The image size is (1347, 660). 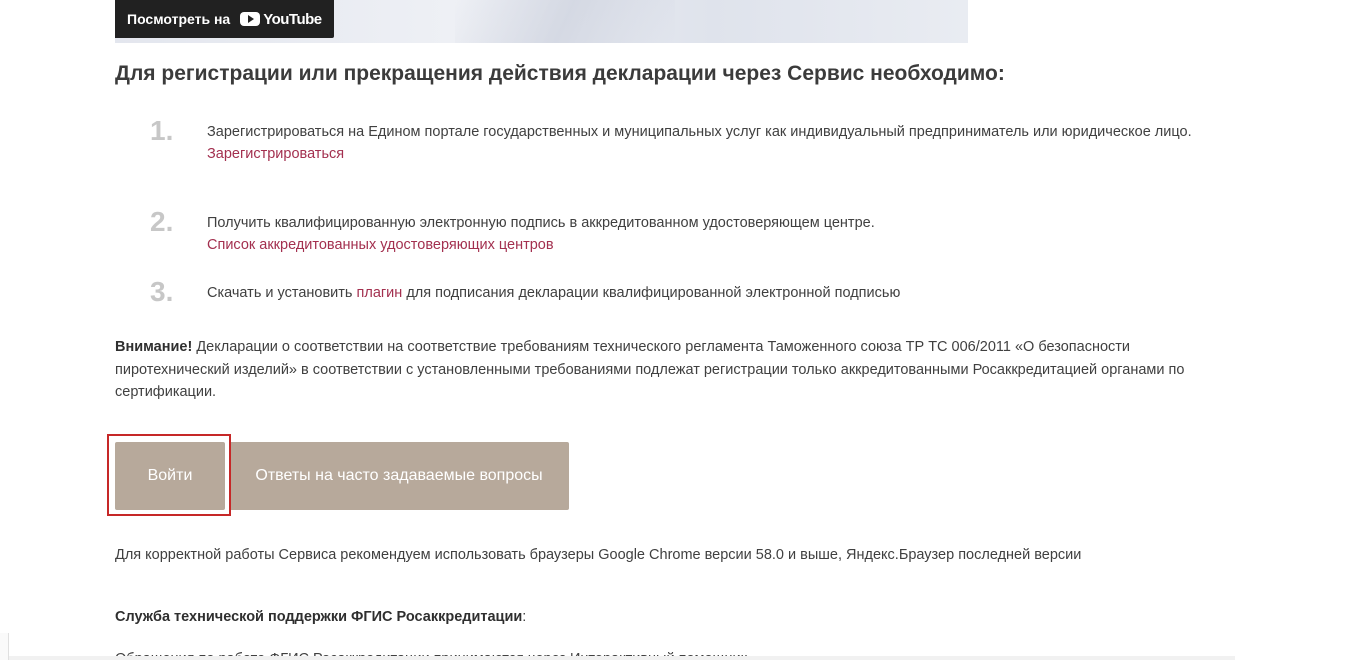 What do you see at coordinates (162, 221) in the screenshot?
I see `step-number: 2.` at bounding box center [162, 221].